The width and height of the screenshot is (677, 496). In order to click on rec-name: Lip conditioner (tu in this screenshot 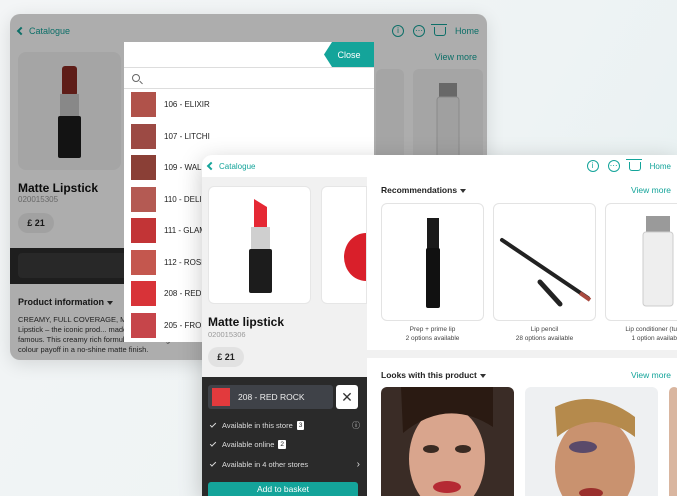, I will do `click(651, 329)`.